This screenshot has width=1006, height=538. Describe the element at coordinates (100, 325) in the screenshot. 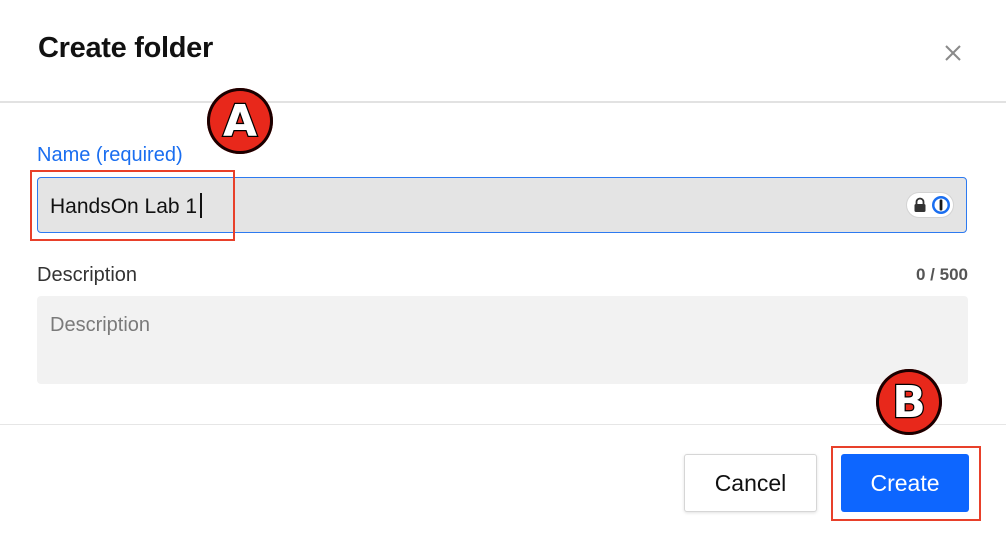

I see `description-placeholder: Description` at that location.